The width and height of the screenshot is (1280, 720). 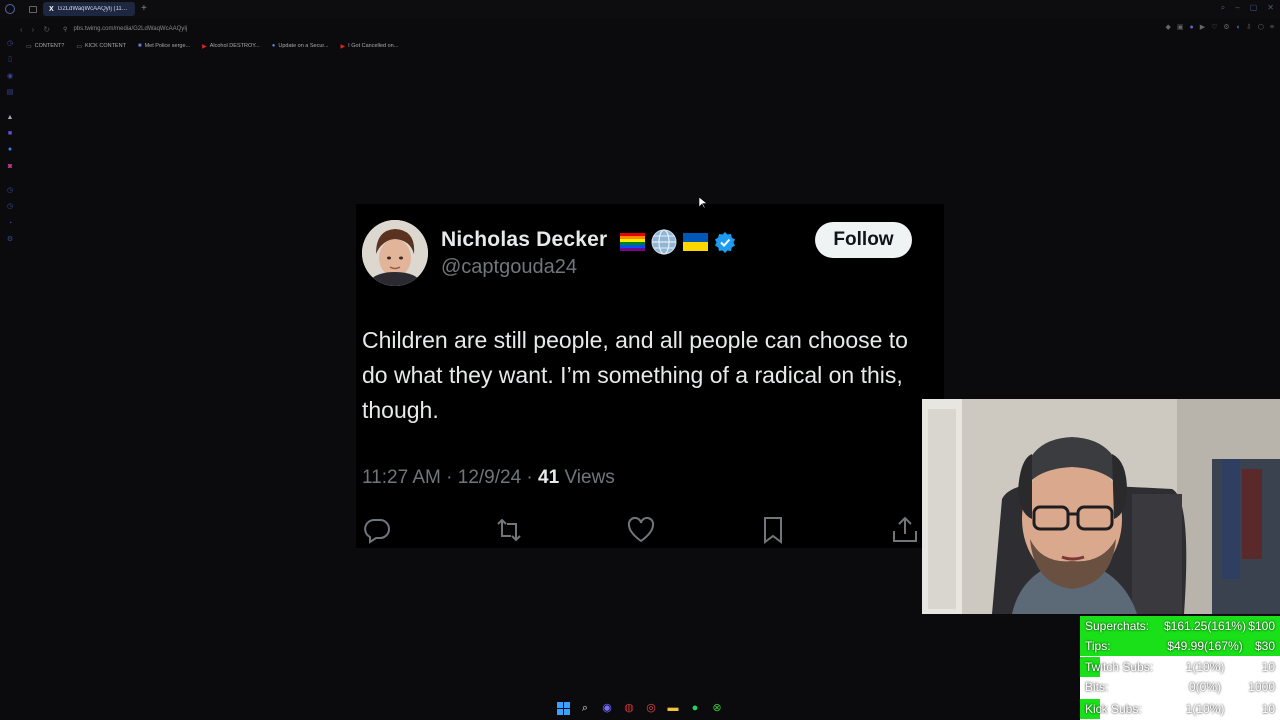 I want to click on sidebar-tab-icon: ◷, so click(x=10, y=207).